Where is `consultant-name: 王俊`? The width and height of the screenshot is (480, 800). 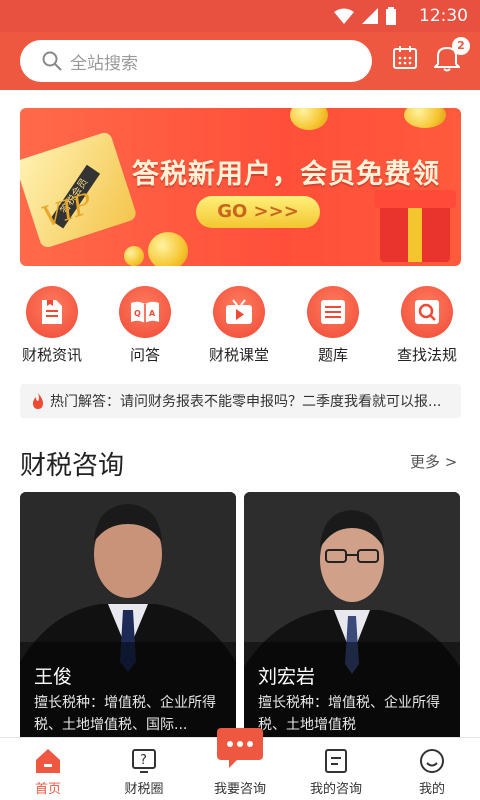
consultant-name: 王俊 is located at coordinates (53, 677).